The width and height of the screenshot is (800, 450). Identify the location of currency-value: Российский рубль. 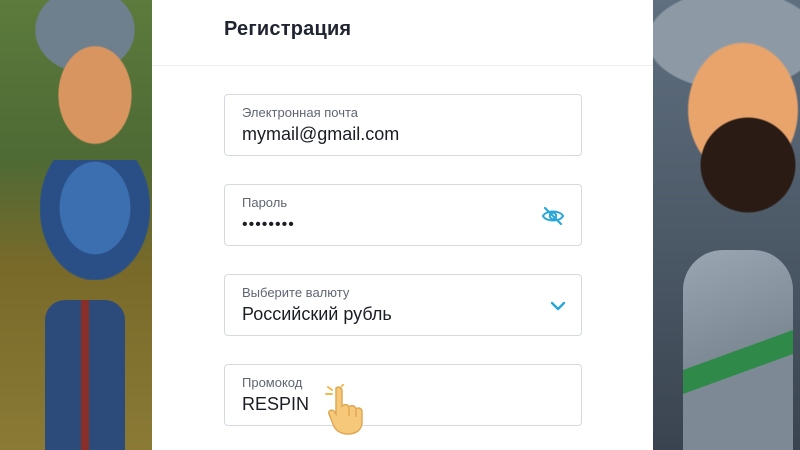
(317, 314).